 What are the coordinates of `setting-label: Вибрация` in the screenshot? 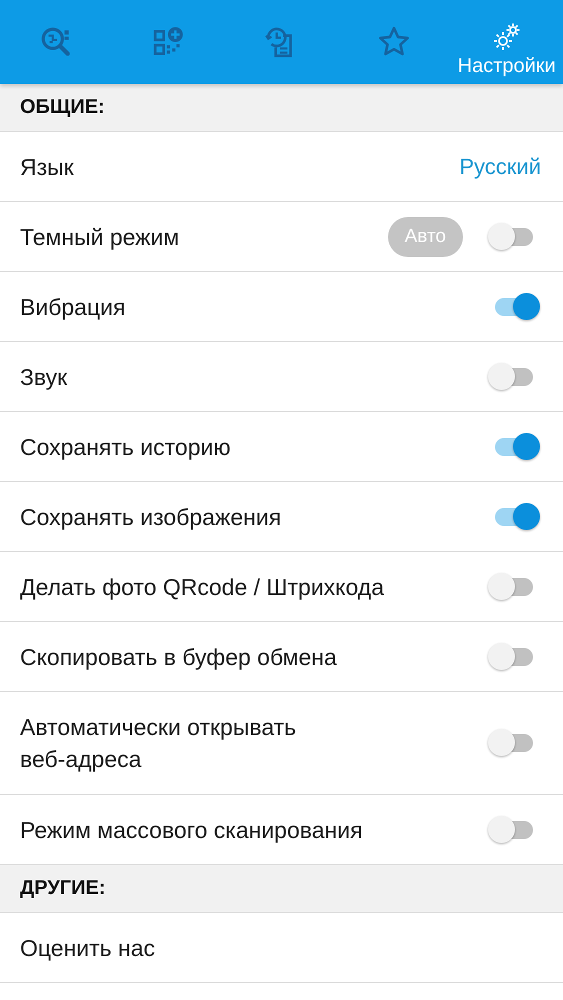 It's located at (73, 307).